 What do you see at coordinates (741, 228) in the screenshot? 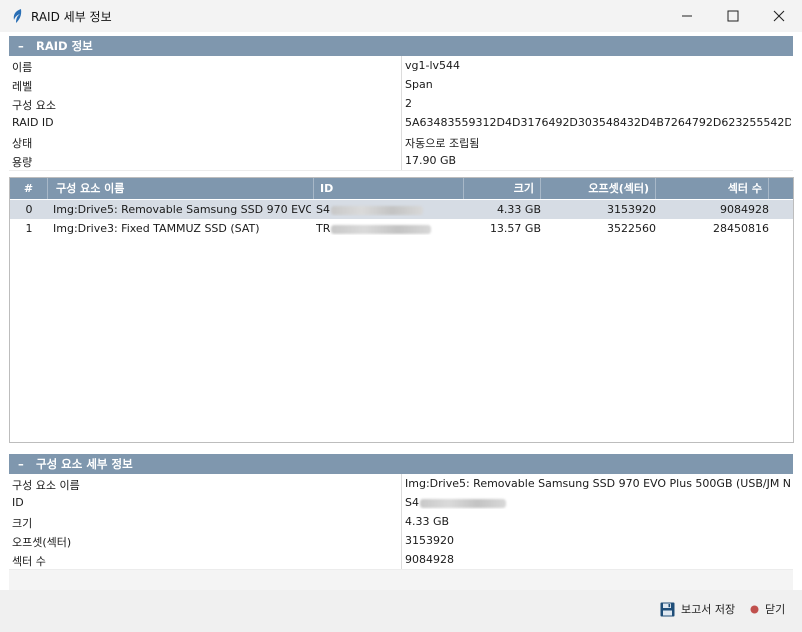
I see `cell-sectors: 28450816` at bounding box center [741, 228].